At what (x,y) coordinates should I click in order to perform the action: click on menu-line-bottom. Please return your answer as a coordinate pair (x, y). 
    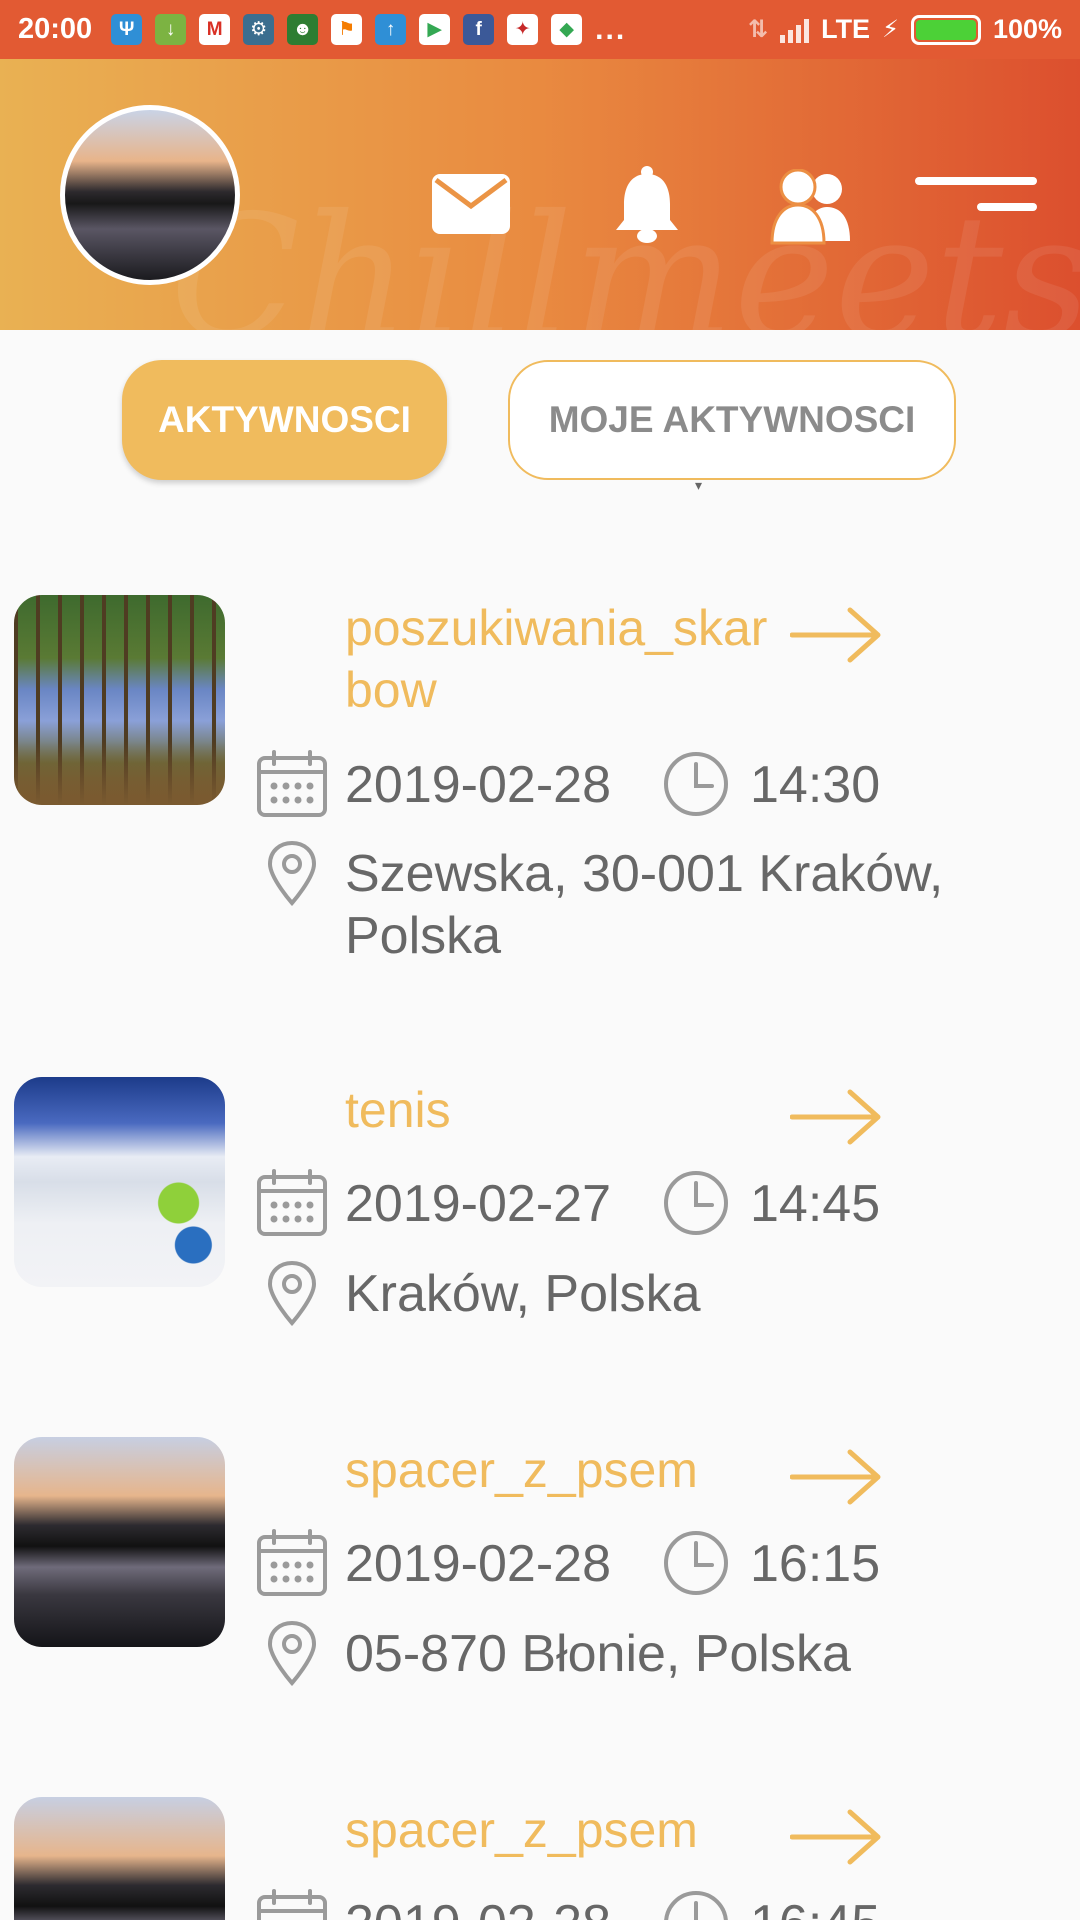
    Looking at the image, I should click on (1007, 207).